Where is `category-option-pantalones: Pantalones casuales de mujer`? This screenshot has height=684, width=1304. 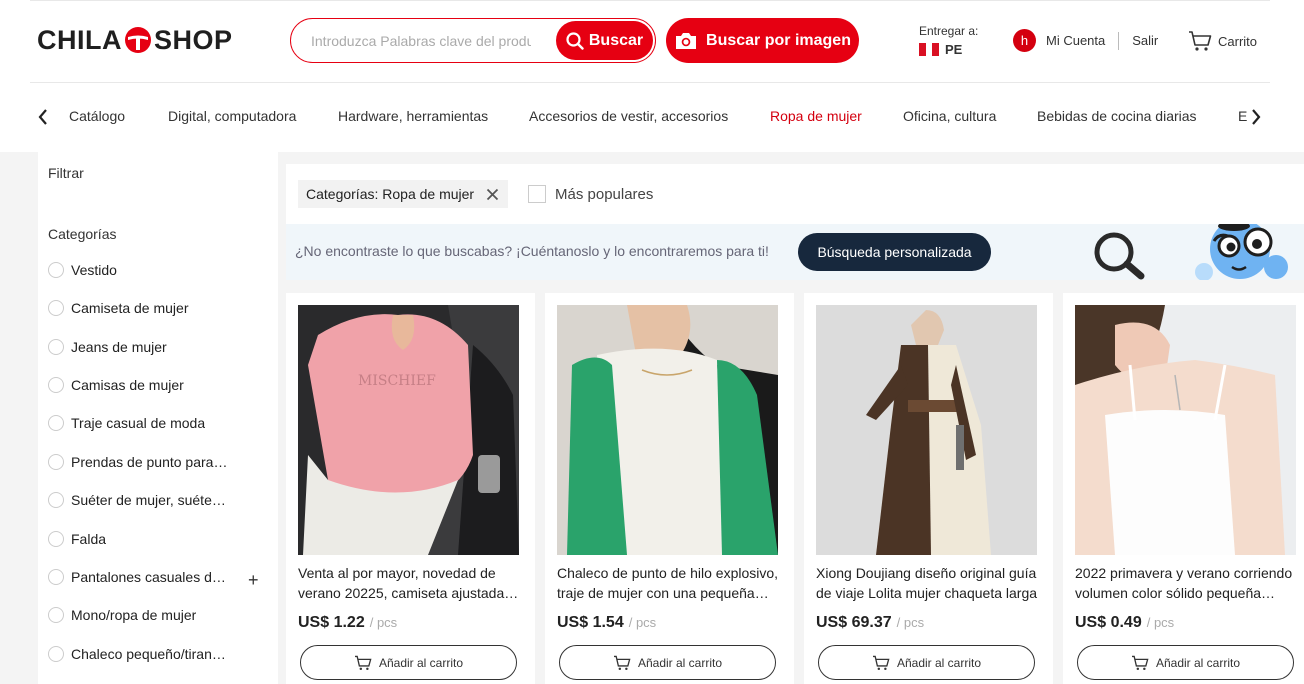 category-option-pantalones: Pantalones casuales de mujer is located at coordinates (138, 577).